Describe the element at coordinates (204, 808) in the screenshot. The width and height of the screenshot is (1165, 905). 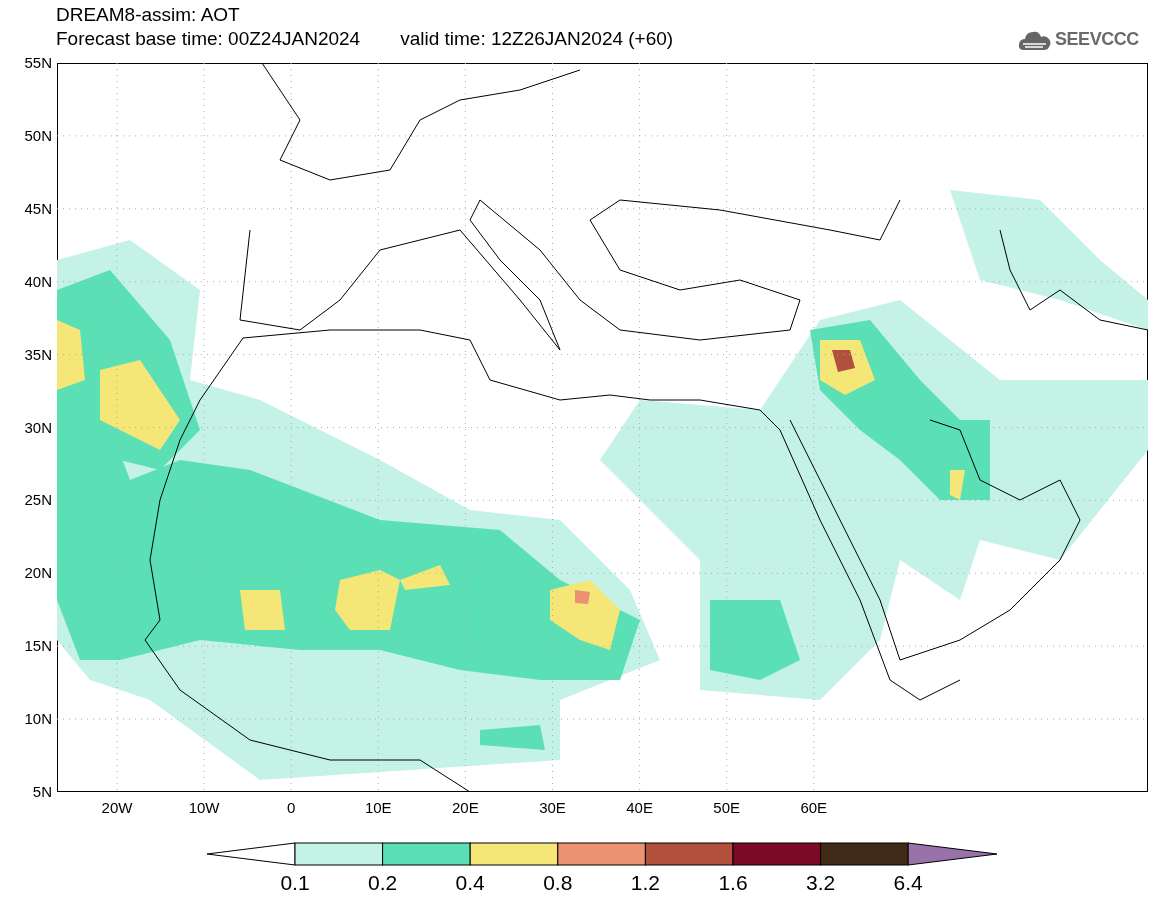
I see `longitude-label: 10W` at that location.